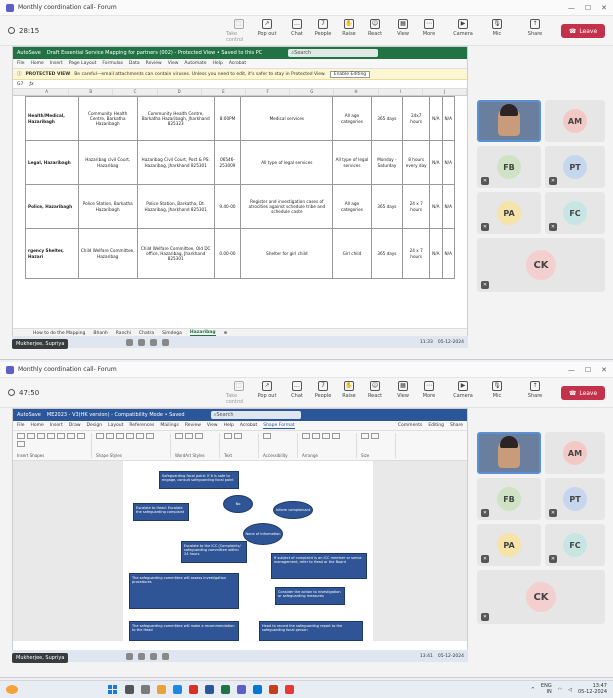 The width and height of the screenshot is (613, 698). I want to click on outlook-icon, so click(257, 689).